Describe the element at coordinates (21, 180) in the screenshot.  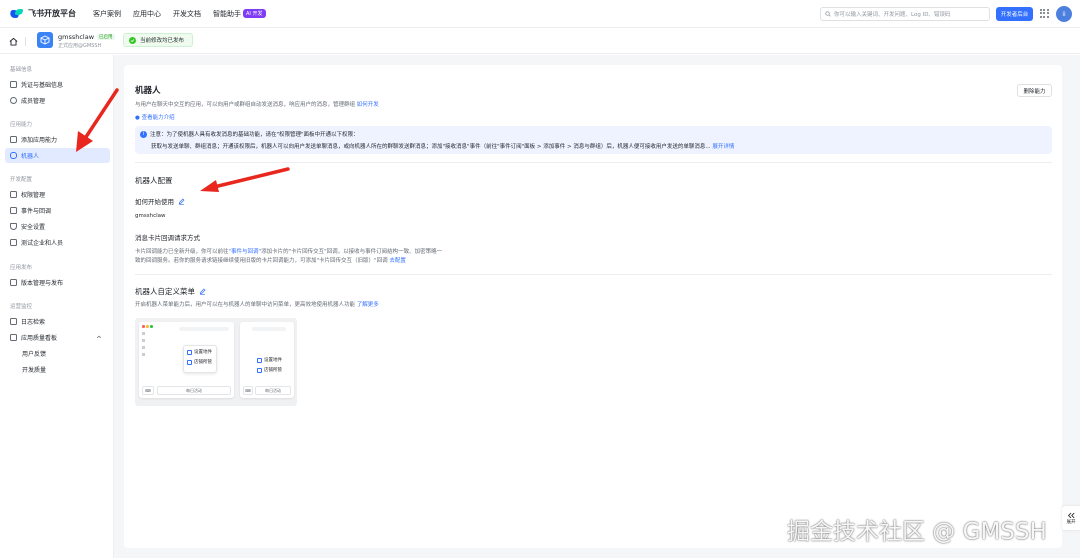
I see `sidebar-section-dev-config: 开发配置` at that location.